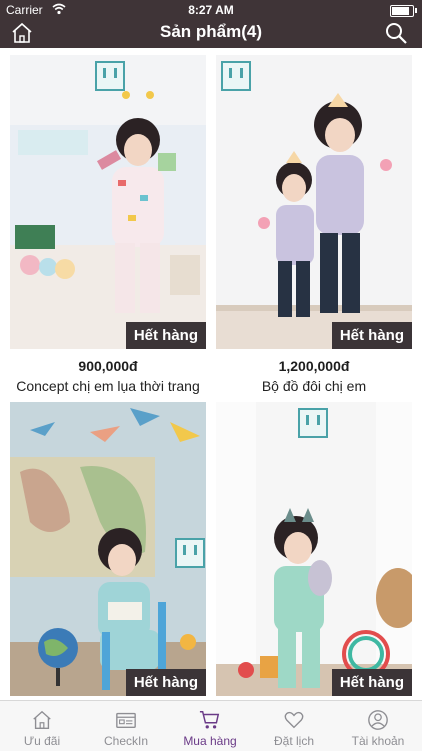  What do you see at coordinates (293, 741) in the screenshot?
I see `tab-label: Đặt lịch` at bounding box center [293, 741].